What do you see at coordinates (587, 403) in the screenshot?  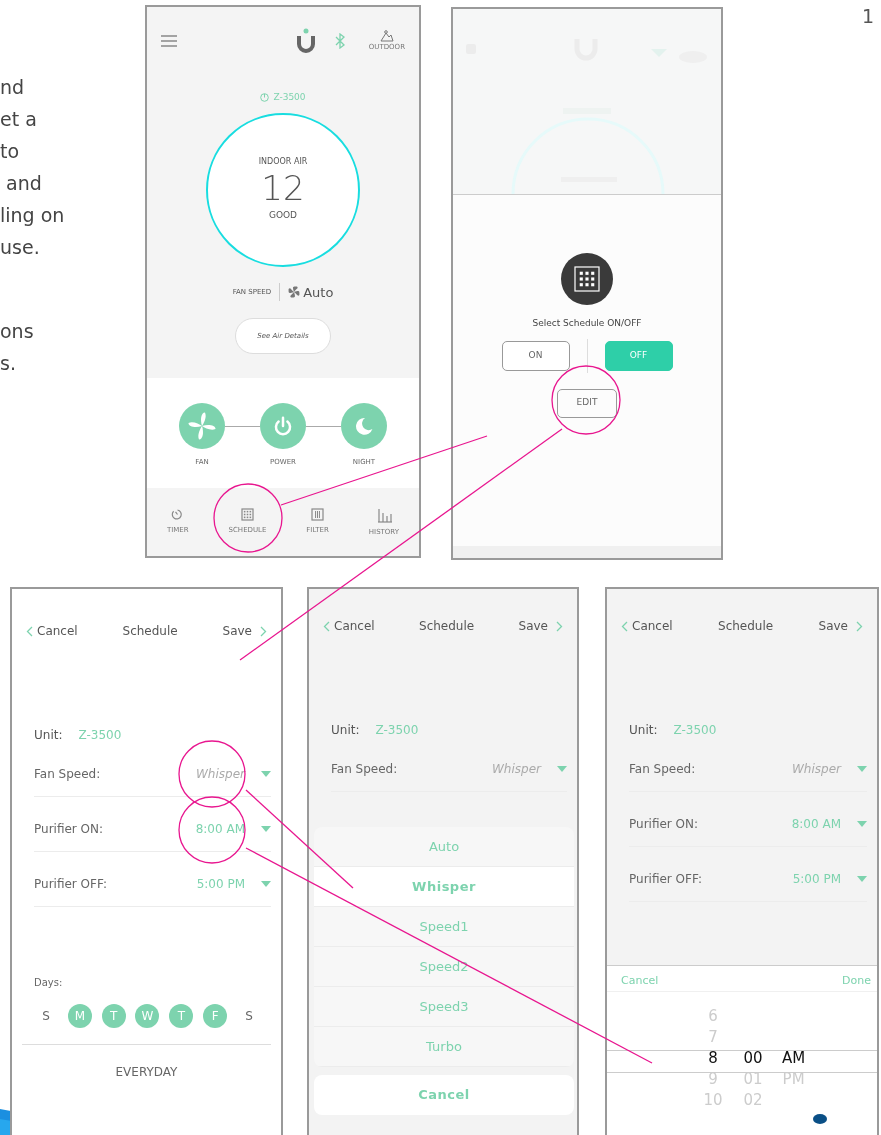 I see `edit-button: EDIT` at bounding box center [587, 403].